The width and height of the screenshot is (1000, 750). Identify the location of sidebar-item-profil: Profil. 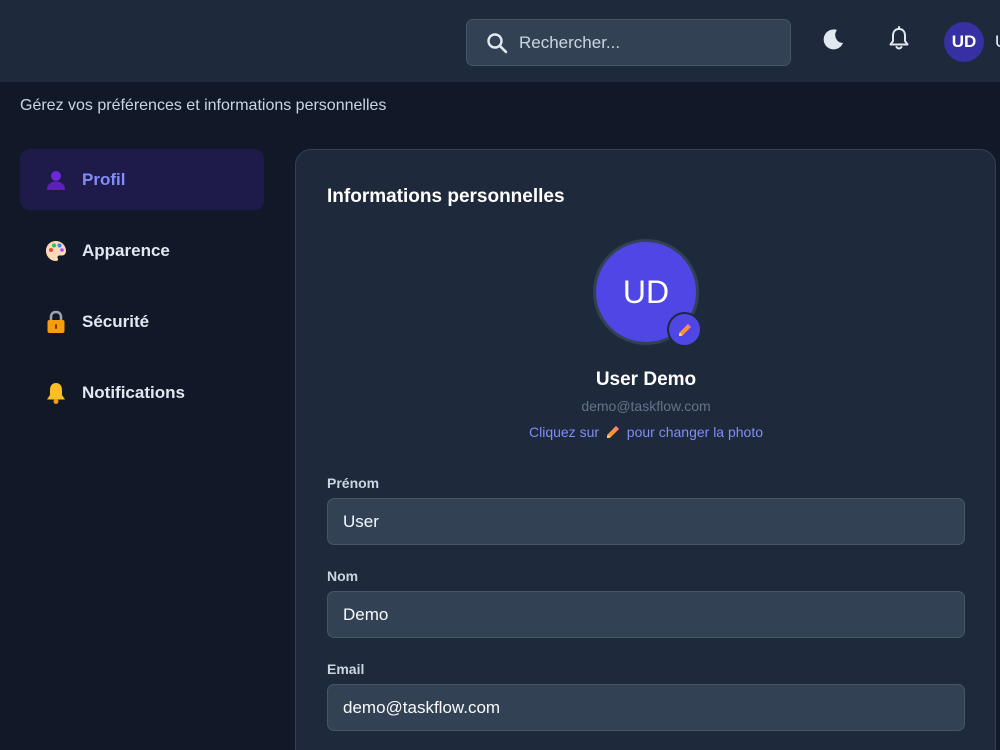
(142, 179).